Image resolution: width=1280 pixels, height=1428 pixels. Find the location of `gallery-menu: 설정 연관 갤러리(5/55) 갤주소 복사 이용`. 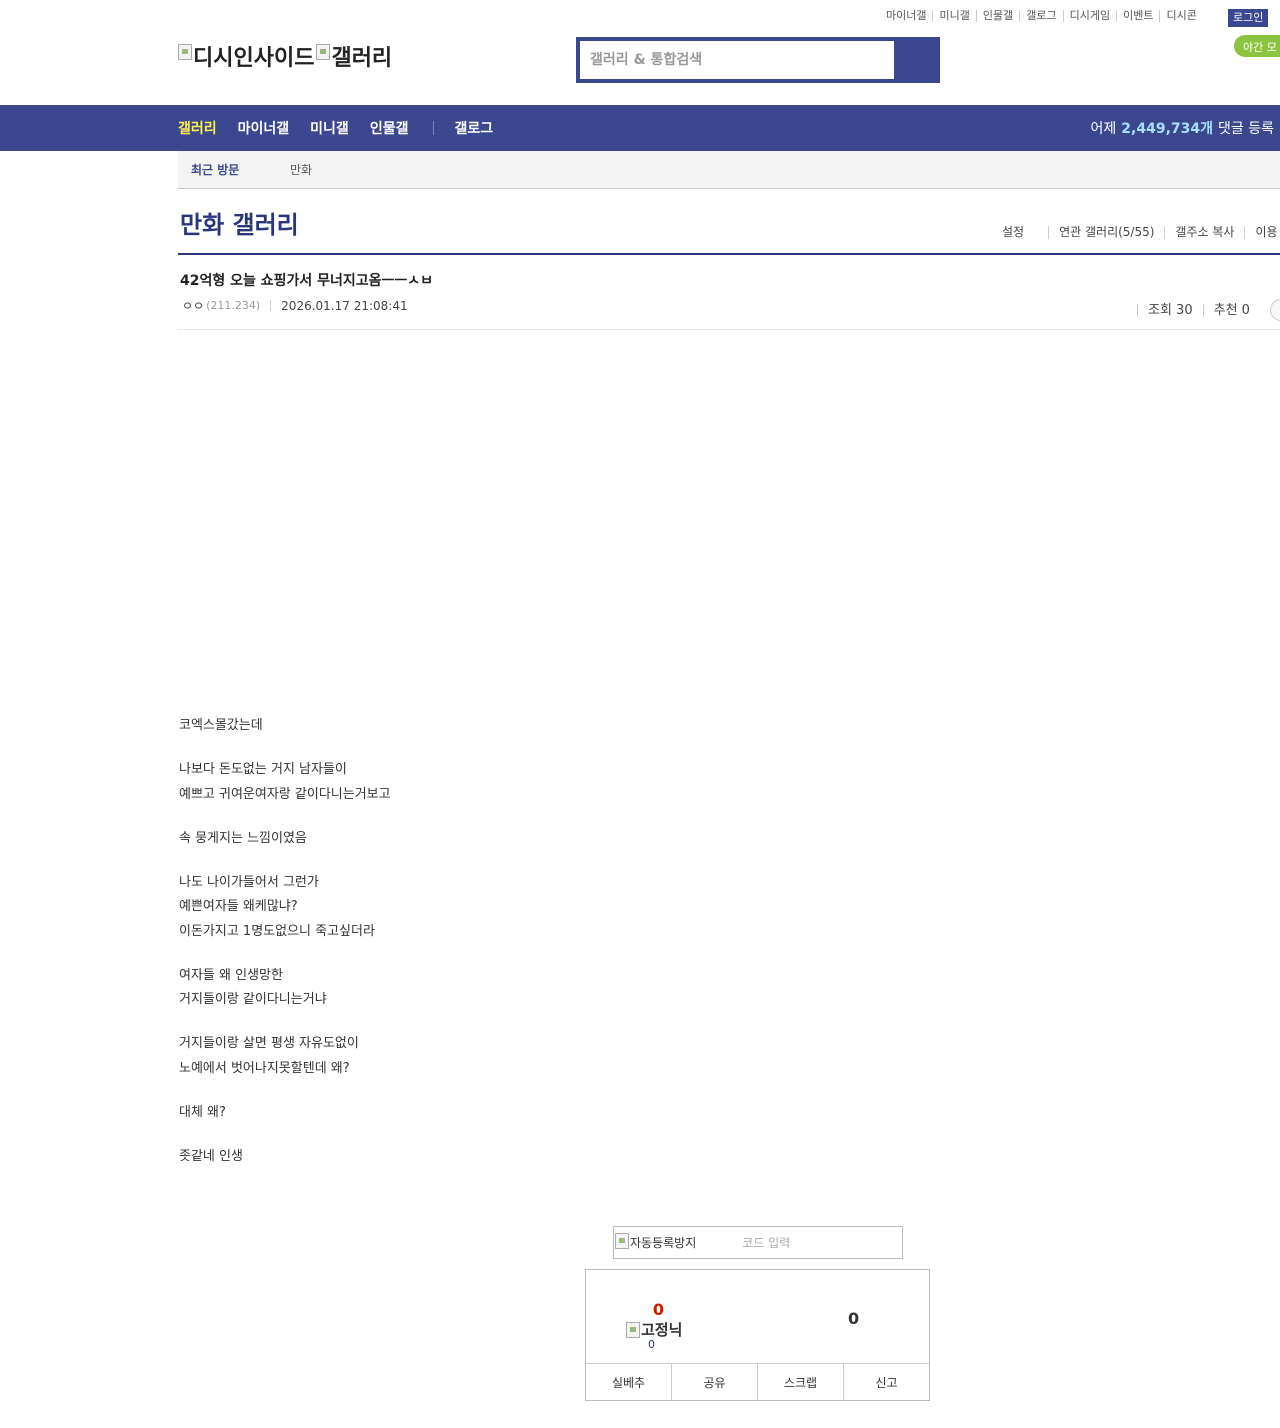

gallery-menu: 설정 연관 갤러리(5/55) 갤주소 복사 이용 is located at coordinates (1140, 232).